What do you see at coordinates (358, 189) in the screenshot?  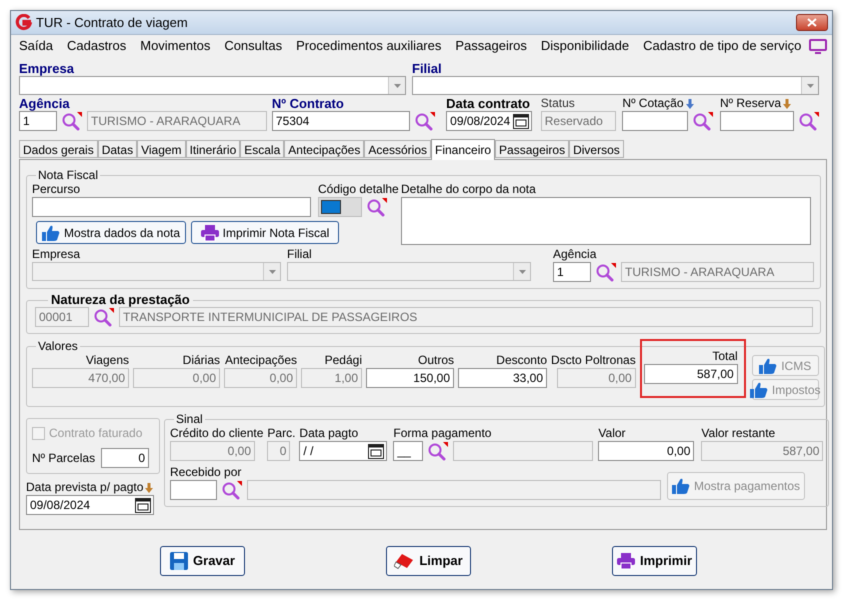 I see `field-label: Código detalhe` at bounding box center [358, 189].